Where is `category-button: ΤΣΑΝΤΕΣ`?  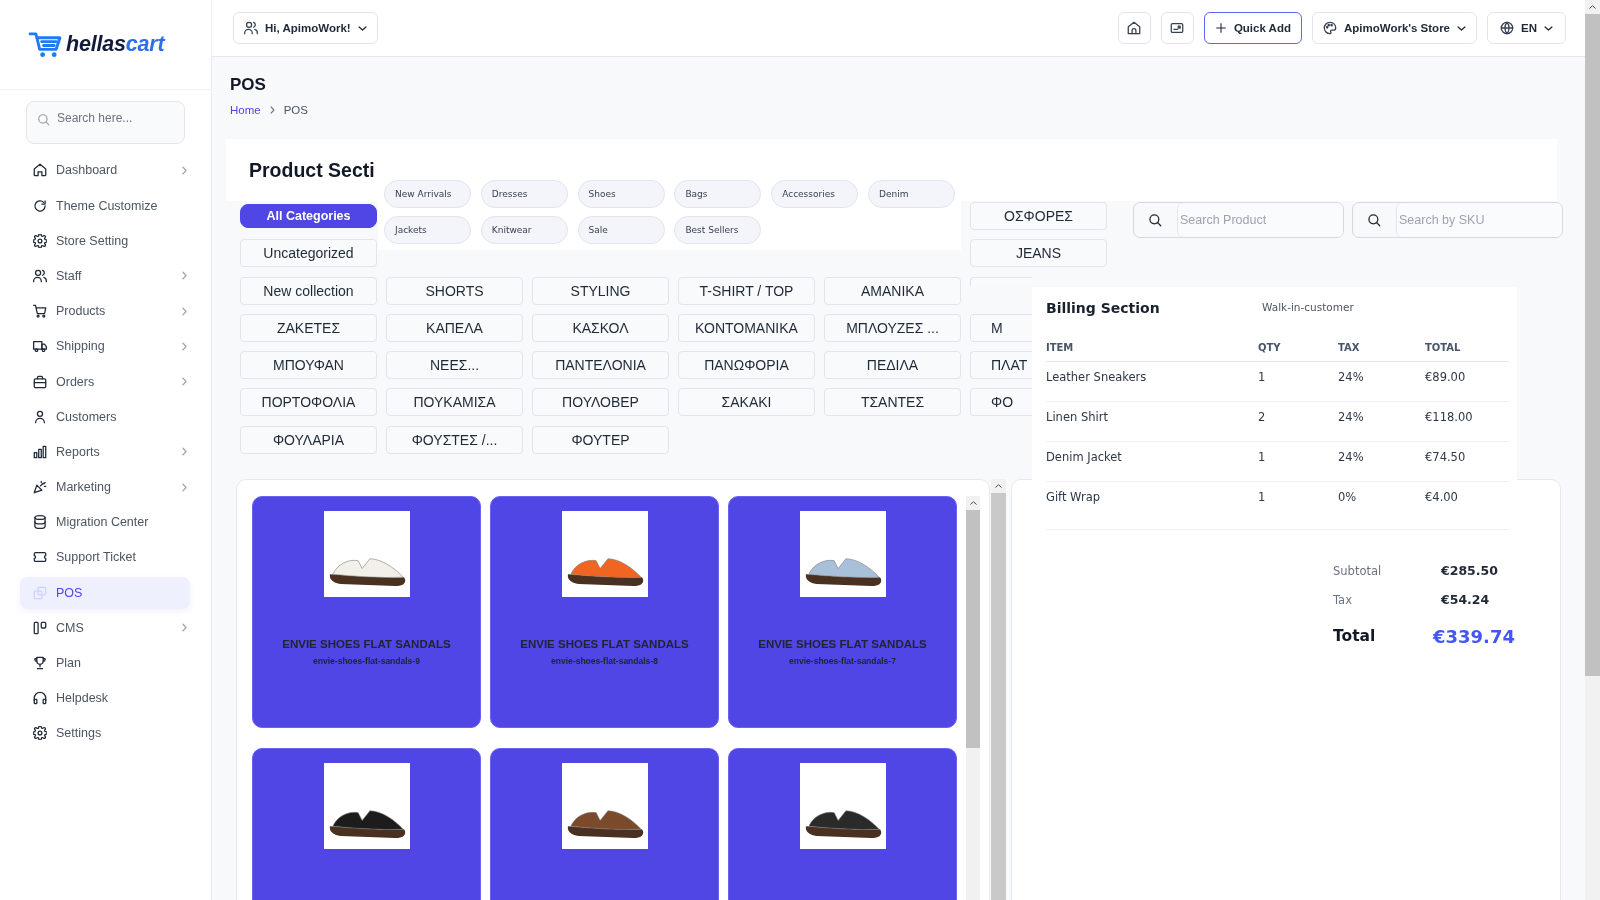
category-button: ΤΣΑΝΤΕΣ is located at coordinates (892, 402).